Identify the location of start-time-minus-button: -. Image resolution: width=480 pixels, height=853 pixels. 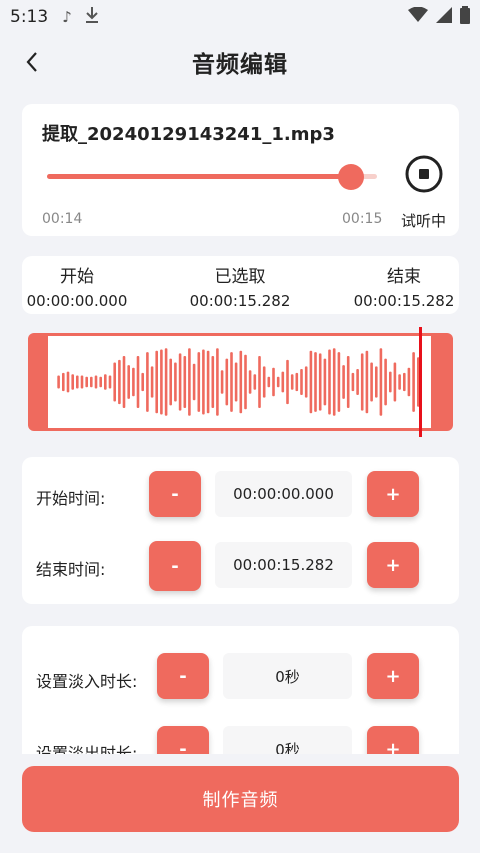
(175, 494).